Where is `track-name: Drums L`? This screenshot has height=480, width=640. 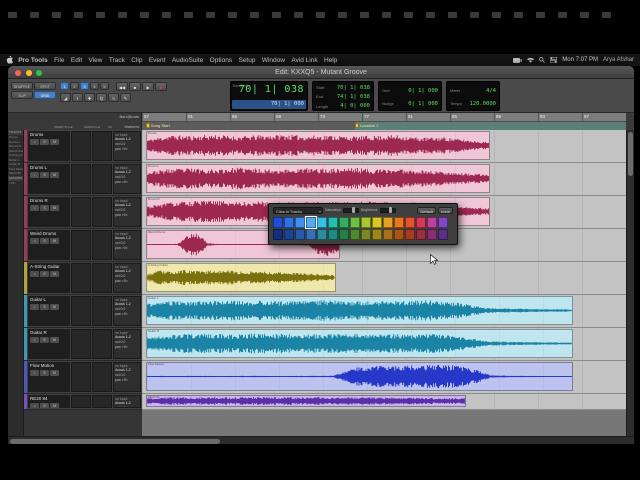
track-name: Drums L is located at coordinates (49, 167).